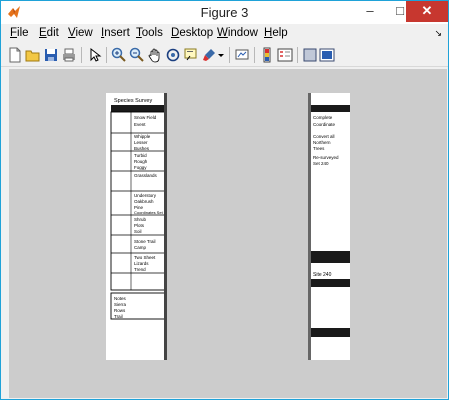 The height and width of the screenshot is (400, 449). What do you see at coordinates (69, 55) in the screenshot?
I see `print-icon` at bounding box center [69, 55].